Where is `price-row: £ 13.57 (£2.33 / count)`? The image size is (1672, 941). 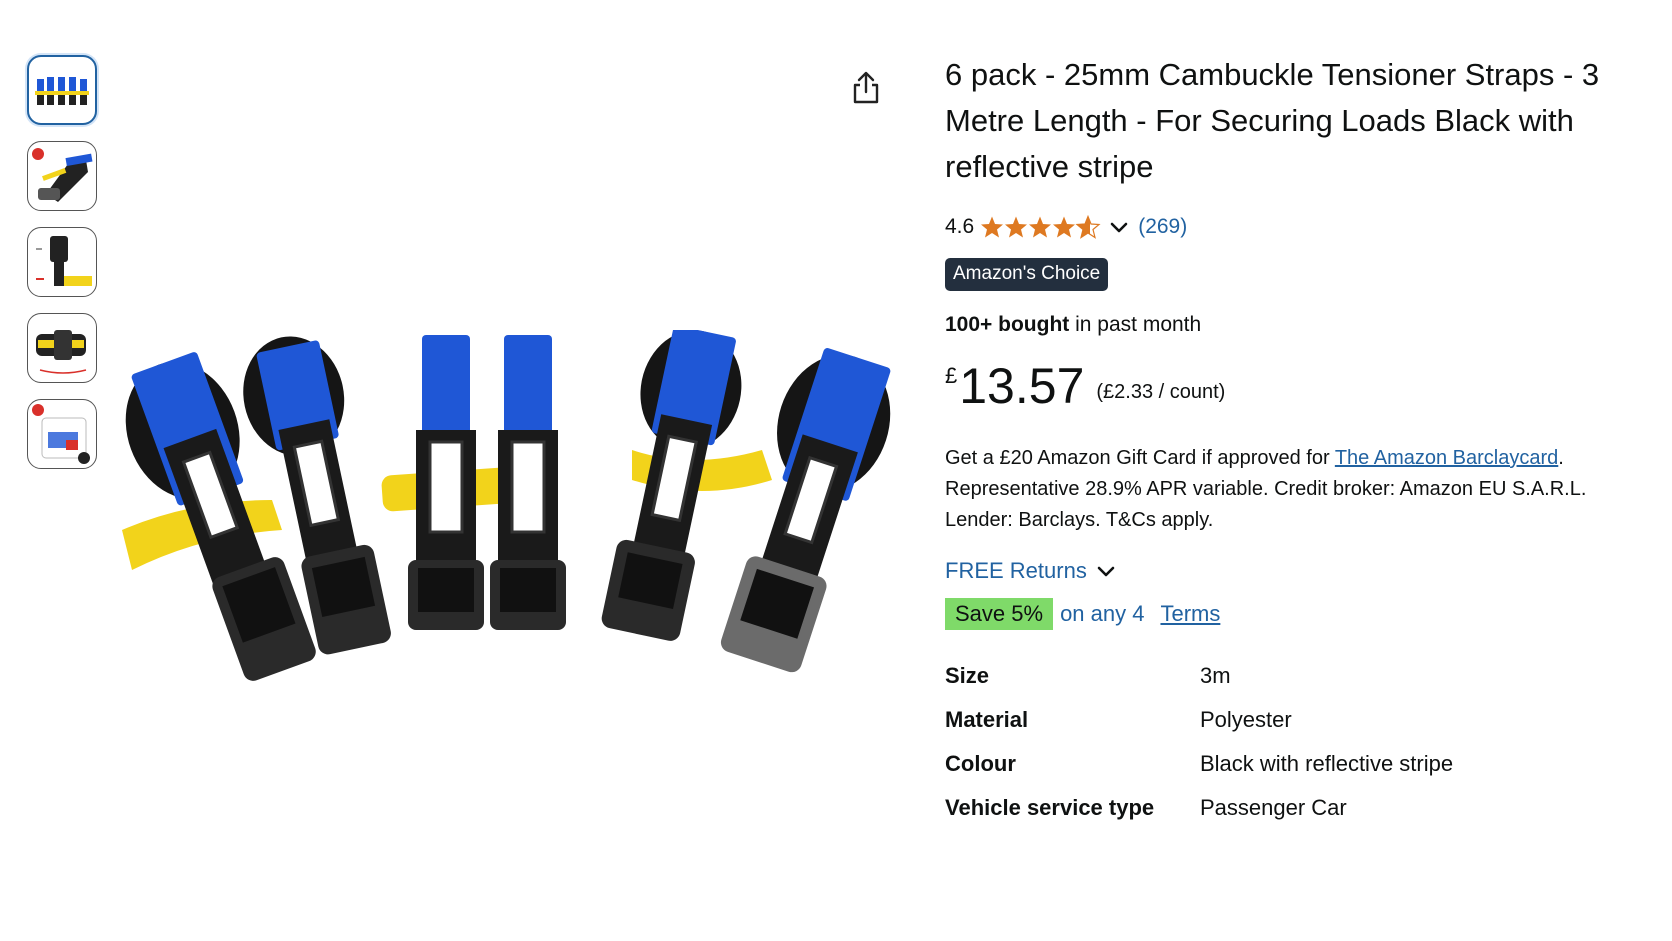
price-row: £ 13.57 (£2.33 / count) is located at coordinates (1295, 389).